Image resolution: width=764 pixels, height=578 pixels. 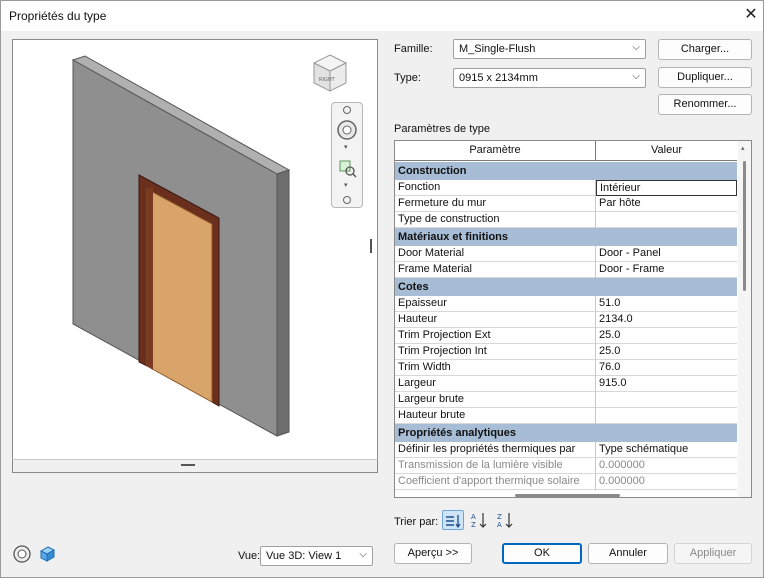 I want to click on viewcube-label: RIGHT, so click(x=327, y=80).